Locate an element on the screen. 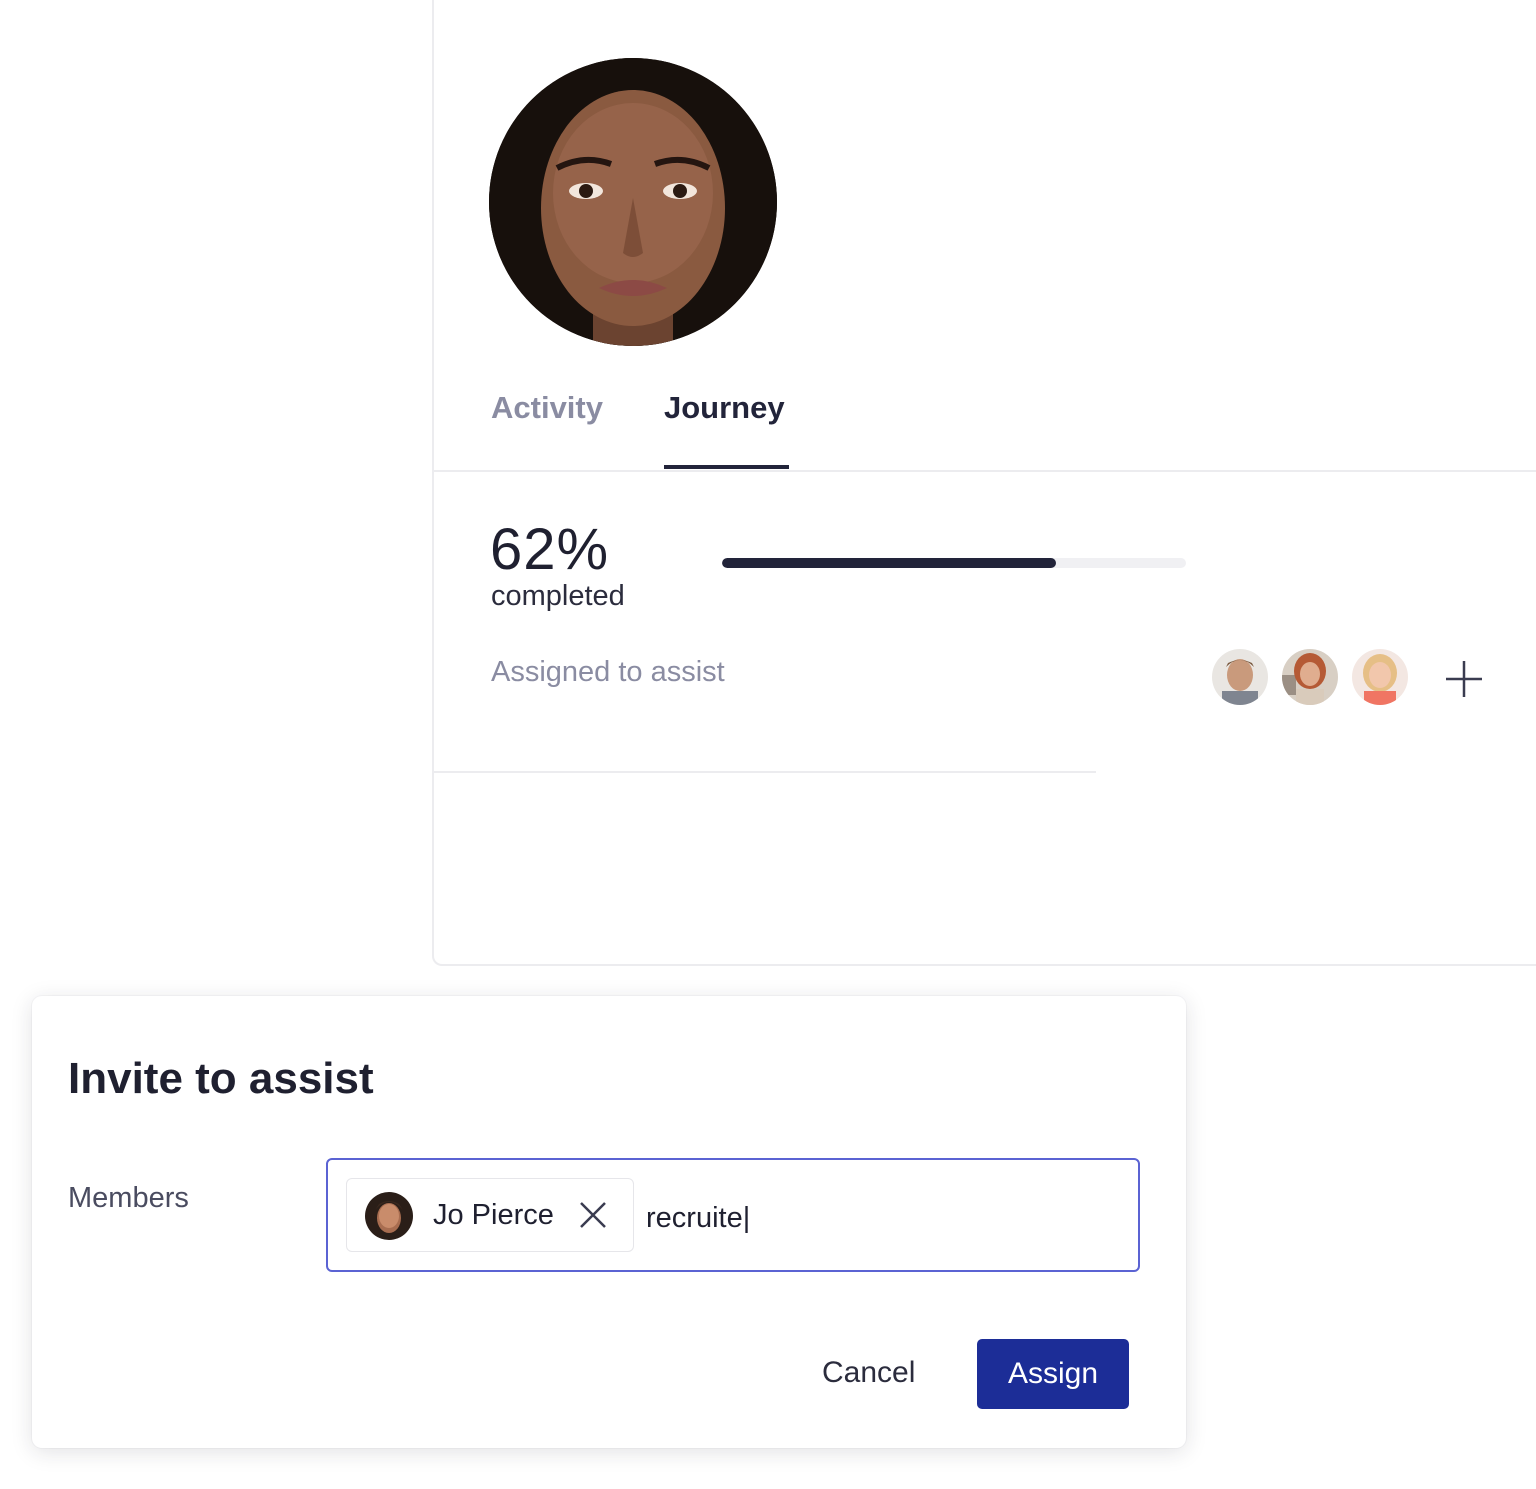  add-assignee-button is located at coordinates (1464, 679).